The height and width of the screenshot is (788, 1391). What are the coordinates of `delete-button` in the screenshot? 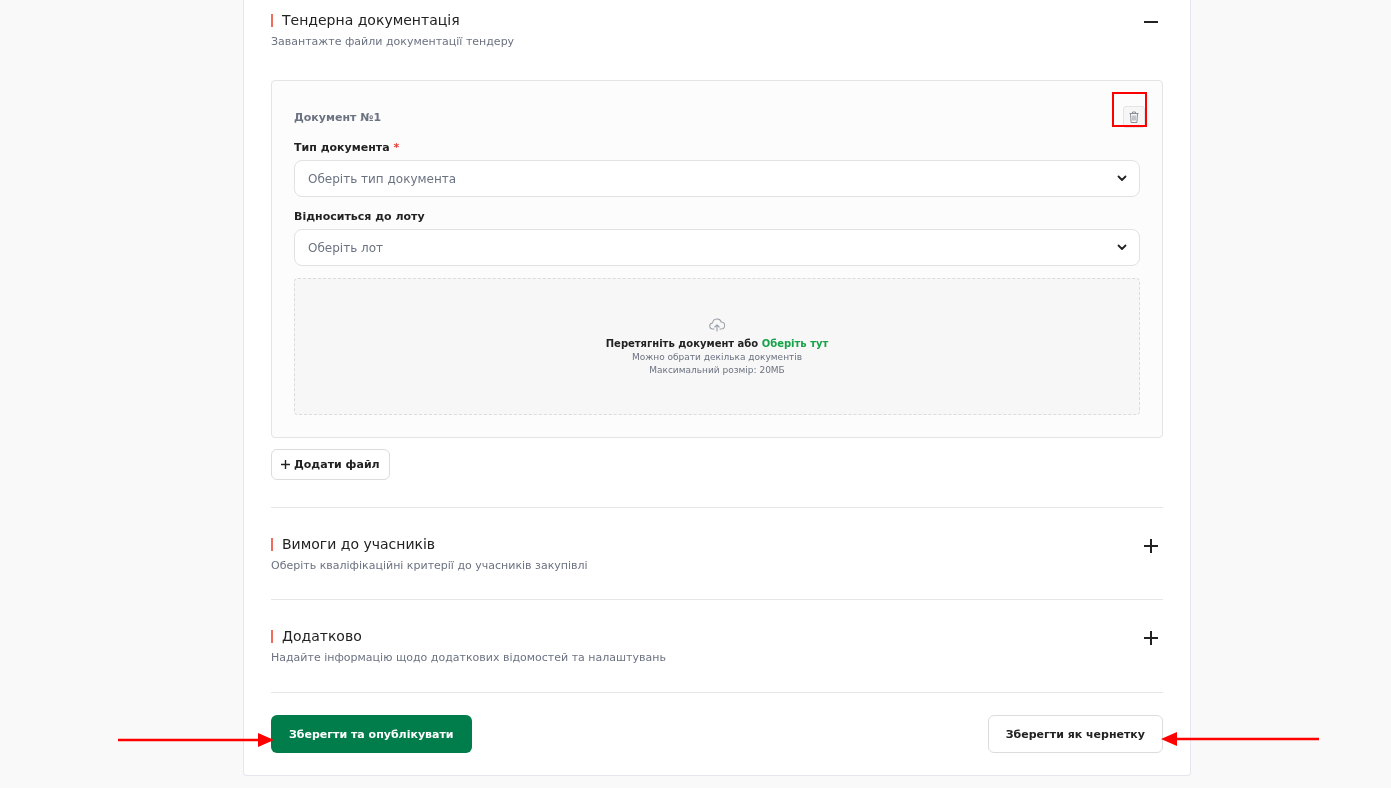 It's located at (1134, 117).